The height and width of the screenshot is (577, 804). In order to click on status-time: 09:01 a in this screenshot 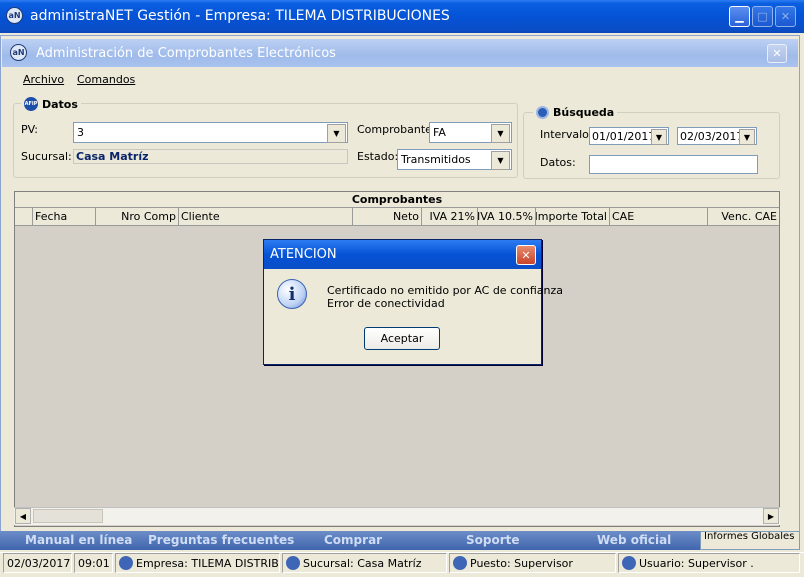, I will do `click(93, 563)`.